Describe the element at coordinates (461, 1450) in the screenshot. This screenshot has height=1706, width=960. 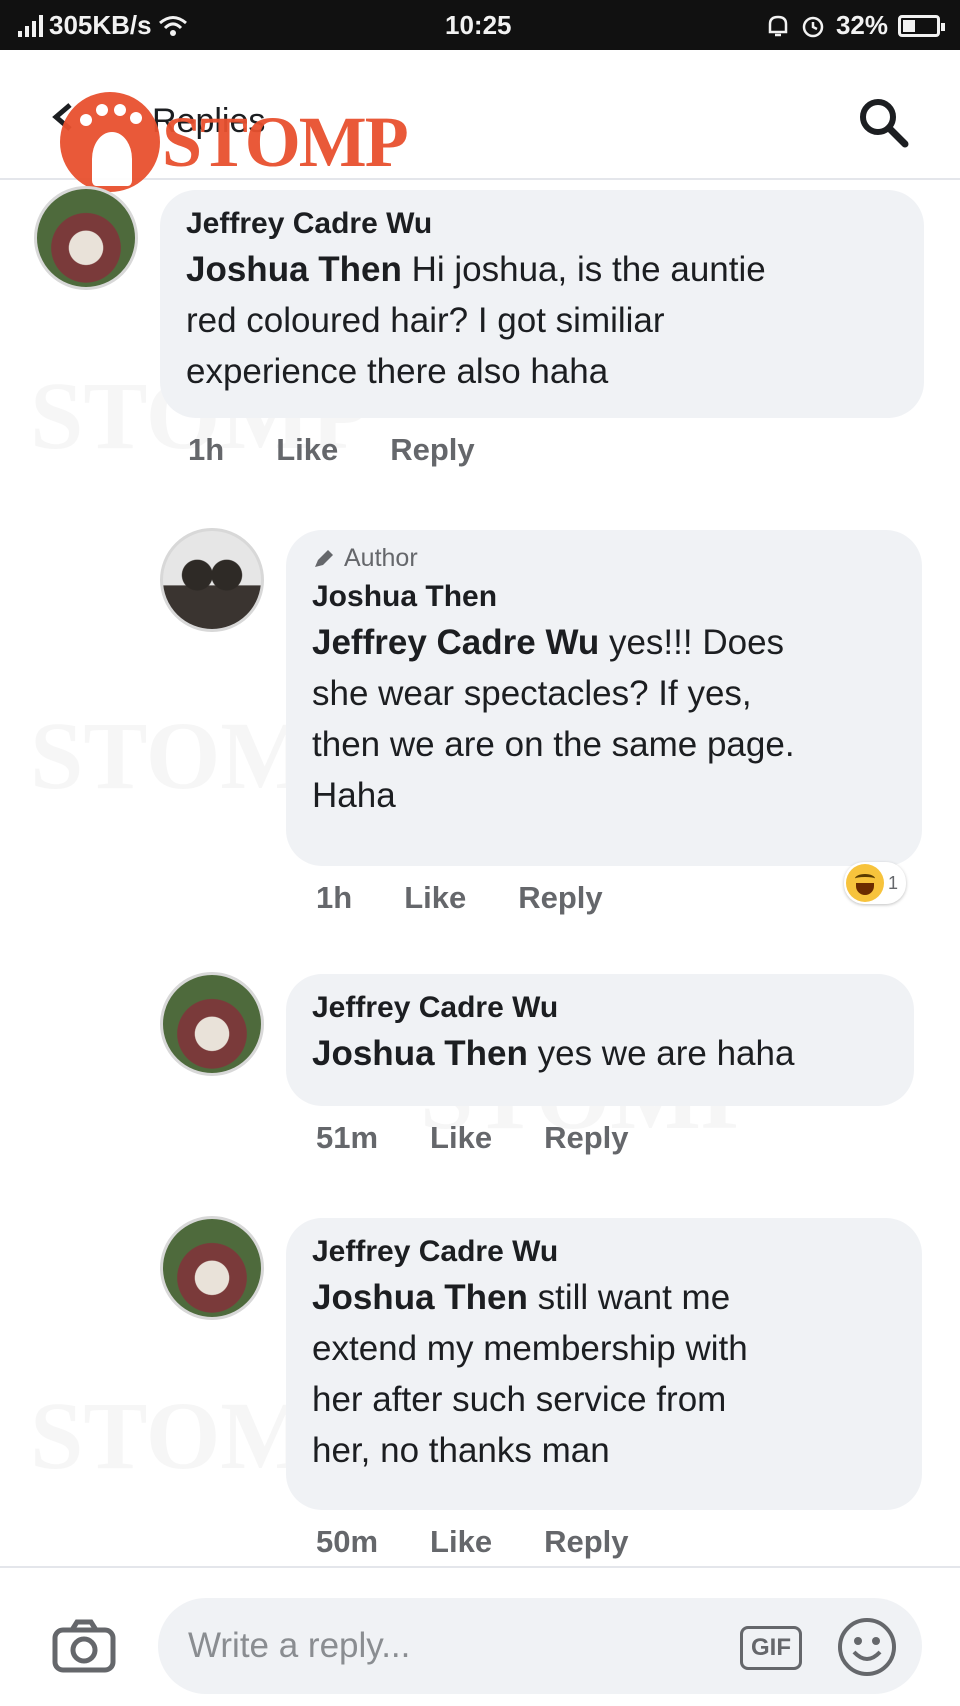
I see `comment-line: her, no thanks man` at that location.